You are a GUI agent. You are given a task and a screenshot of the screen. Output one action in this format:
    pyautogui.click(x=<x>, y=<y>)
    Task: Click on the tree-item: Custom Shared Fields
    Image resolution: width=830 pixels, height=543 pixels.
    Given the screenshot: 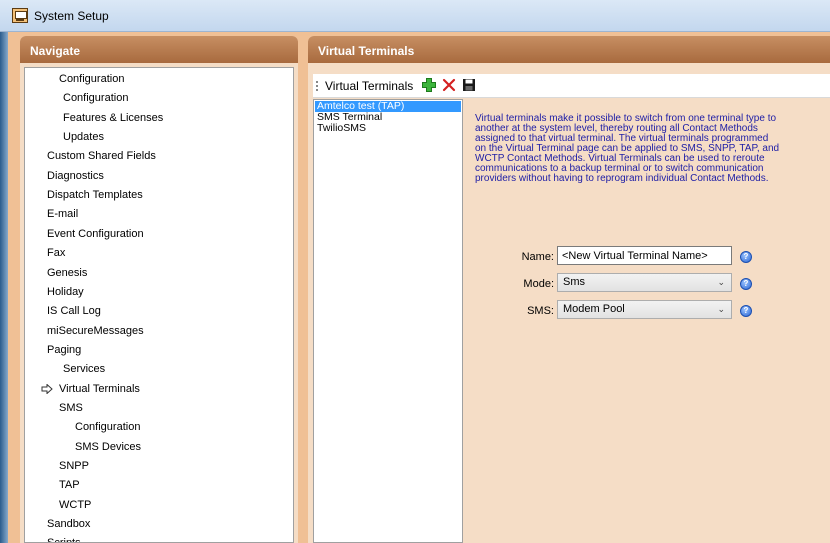 What is the action you would take?
    pyautogui.click(x=101, y=156)
    